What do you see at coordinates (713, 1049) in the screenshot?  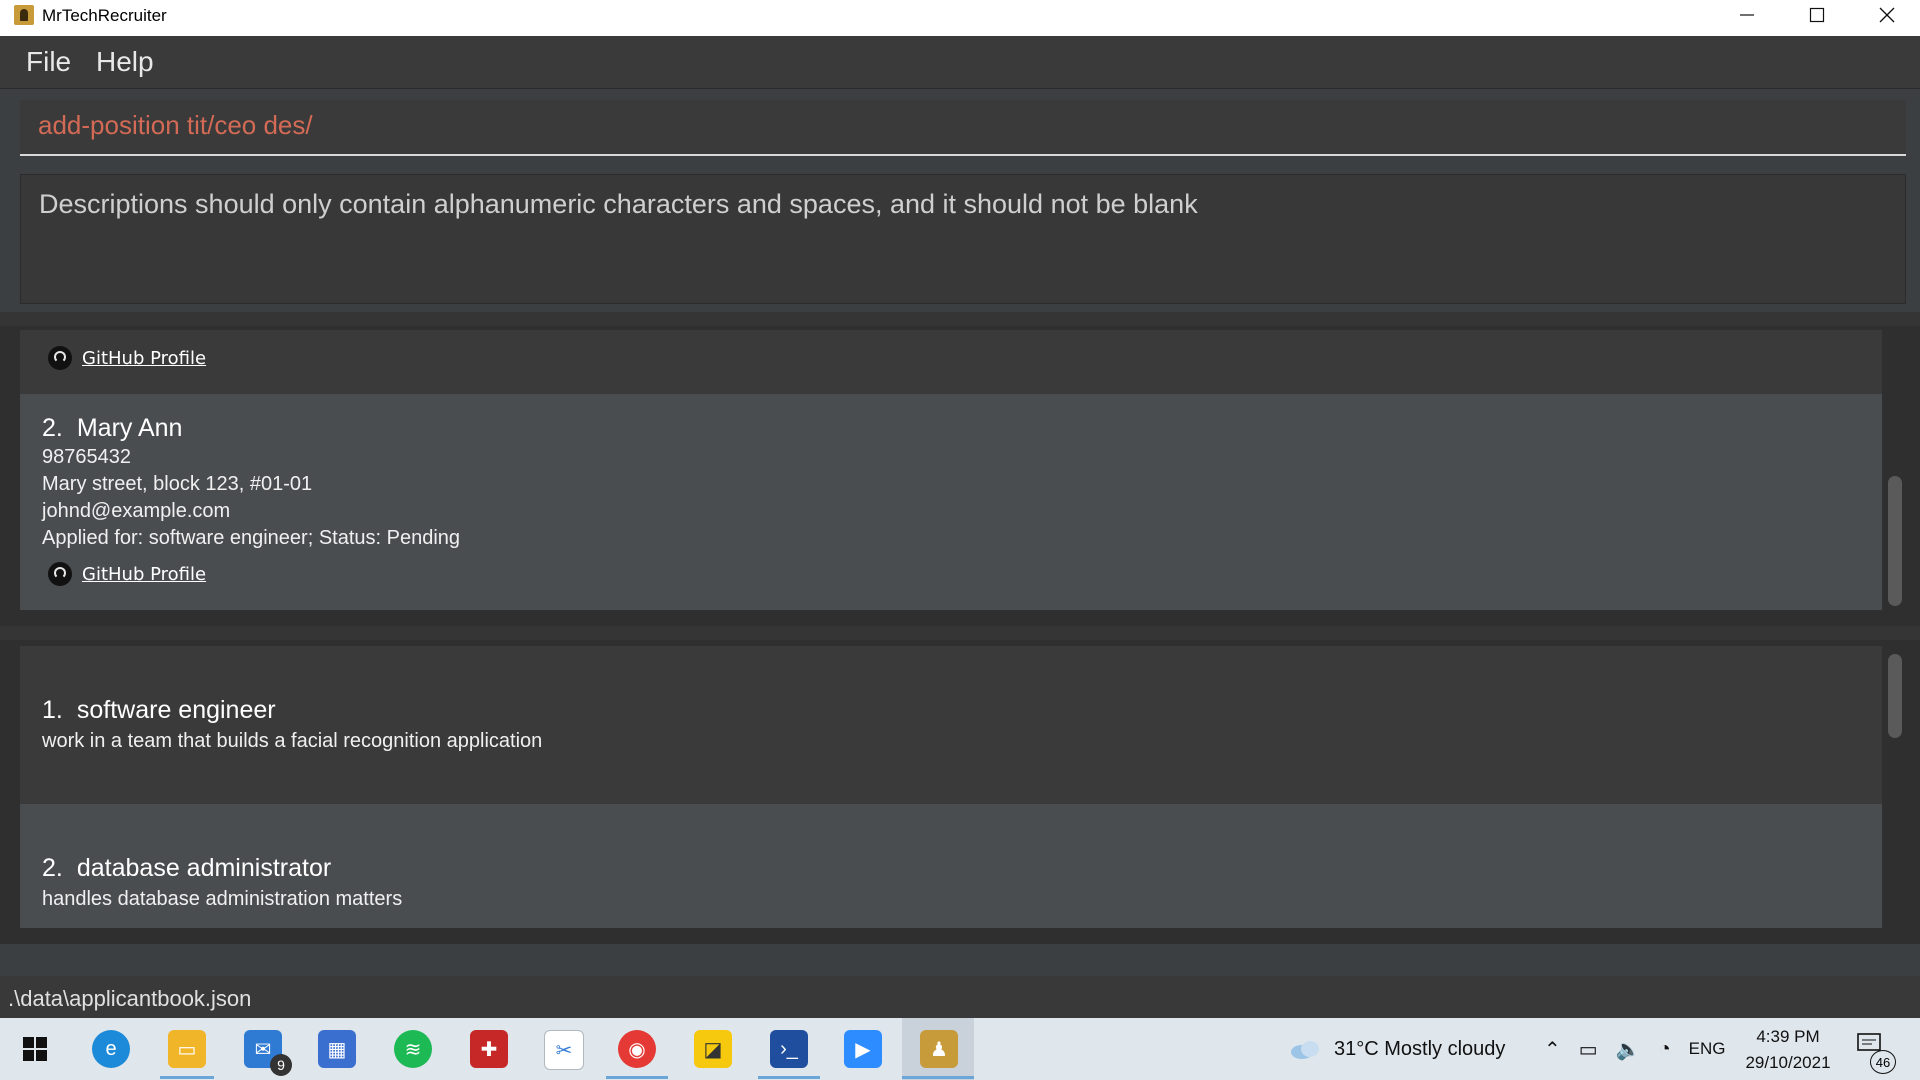 I see `sticky-notes-icon: ◪` at bounding box center [713, 1049].